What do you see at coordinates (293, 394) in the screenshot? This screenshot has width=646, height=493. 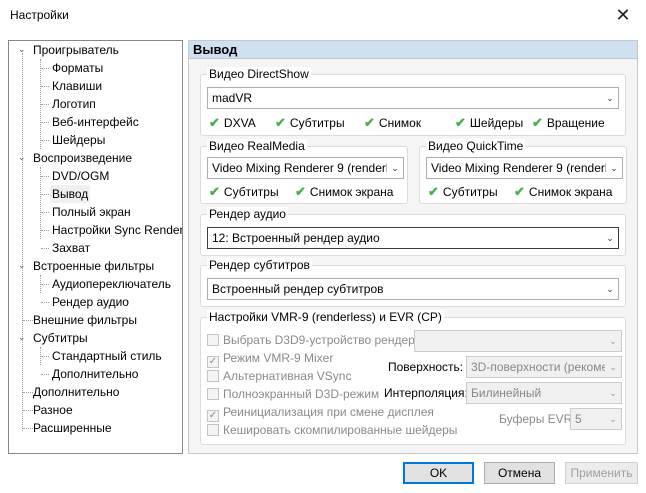 I see `fullscreen-d3d-checkbox: Полноэкранный D3D-режим` at bounding box center [293, 394].